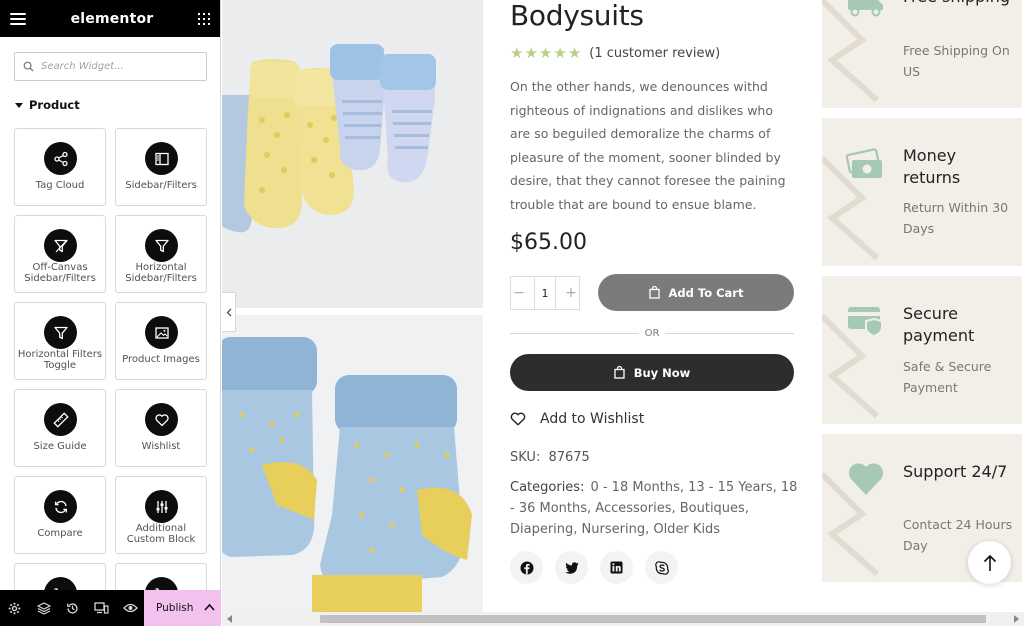 This screenshot has height=626, width=1024. I want to click on product-sku: SKU: 87675, so click(550, 457).